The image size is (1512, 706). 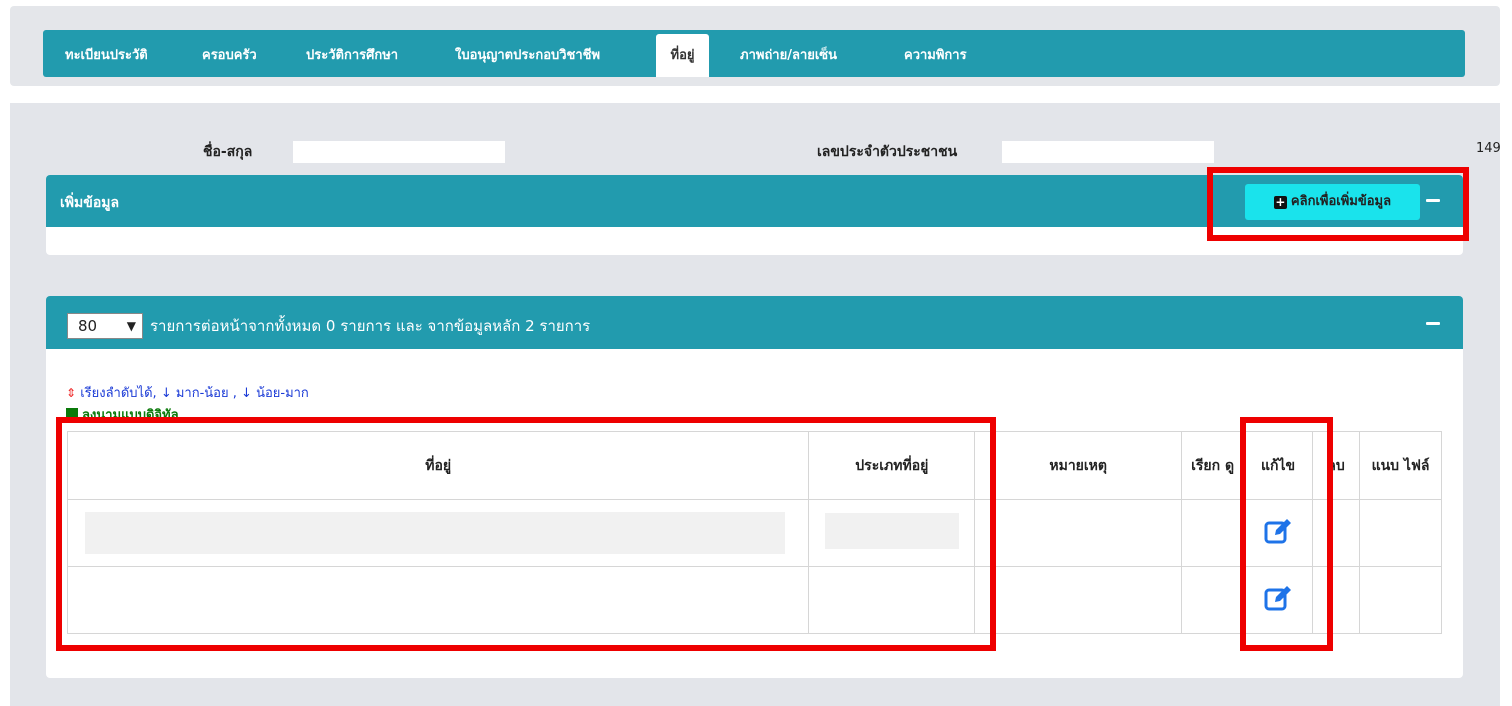 I want to click on add-data-button: + คลิกเพื่อเพิ่มข้อมูล, so click(x=1332, y=202).